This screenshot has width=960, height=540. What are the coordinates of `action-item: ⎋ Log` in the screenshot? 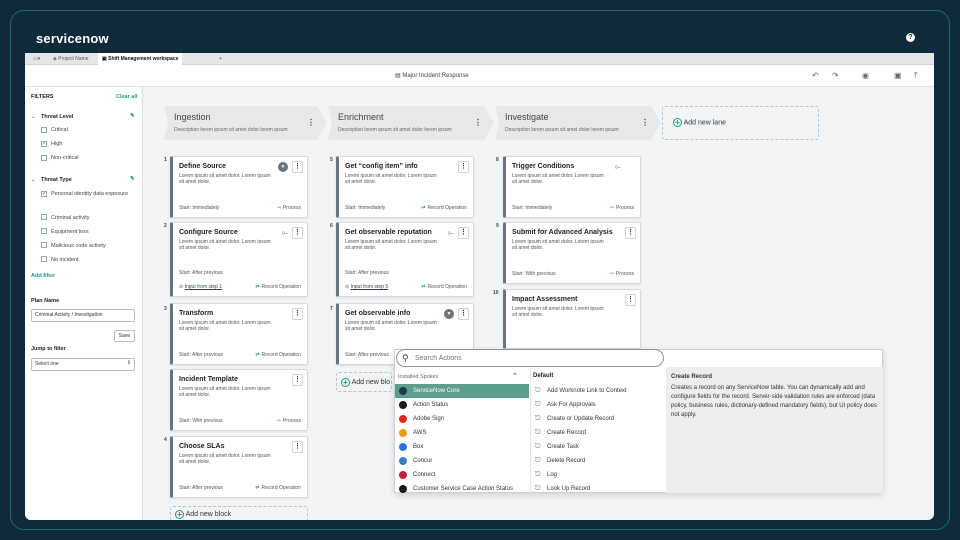 It's located at (599, 475).